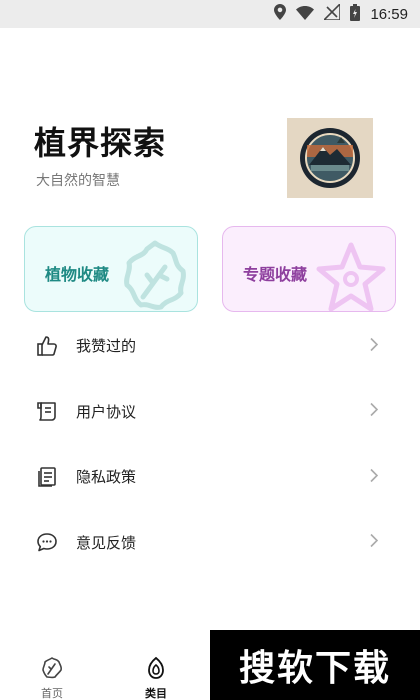  I want to click on document-icon, so click(47, 477).